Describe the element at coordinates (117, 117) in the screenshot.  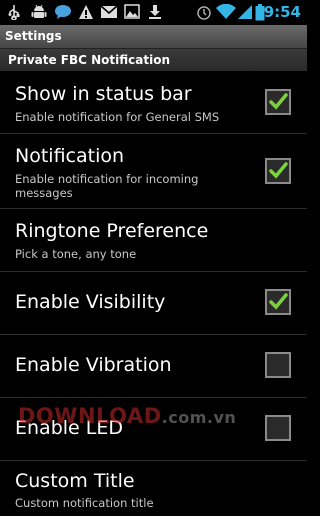
I see `pref-summary: Enable notification for General SMS` at that location.